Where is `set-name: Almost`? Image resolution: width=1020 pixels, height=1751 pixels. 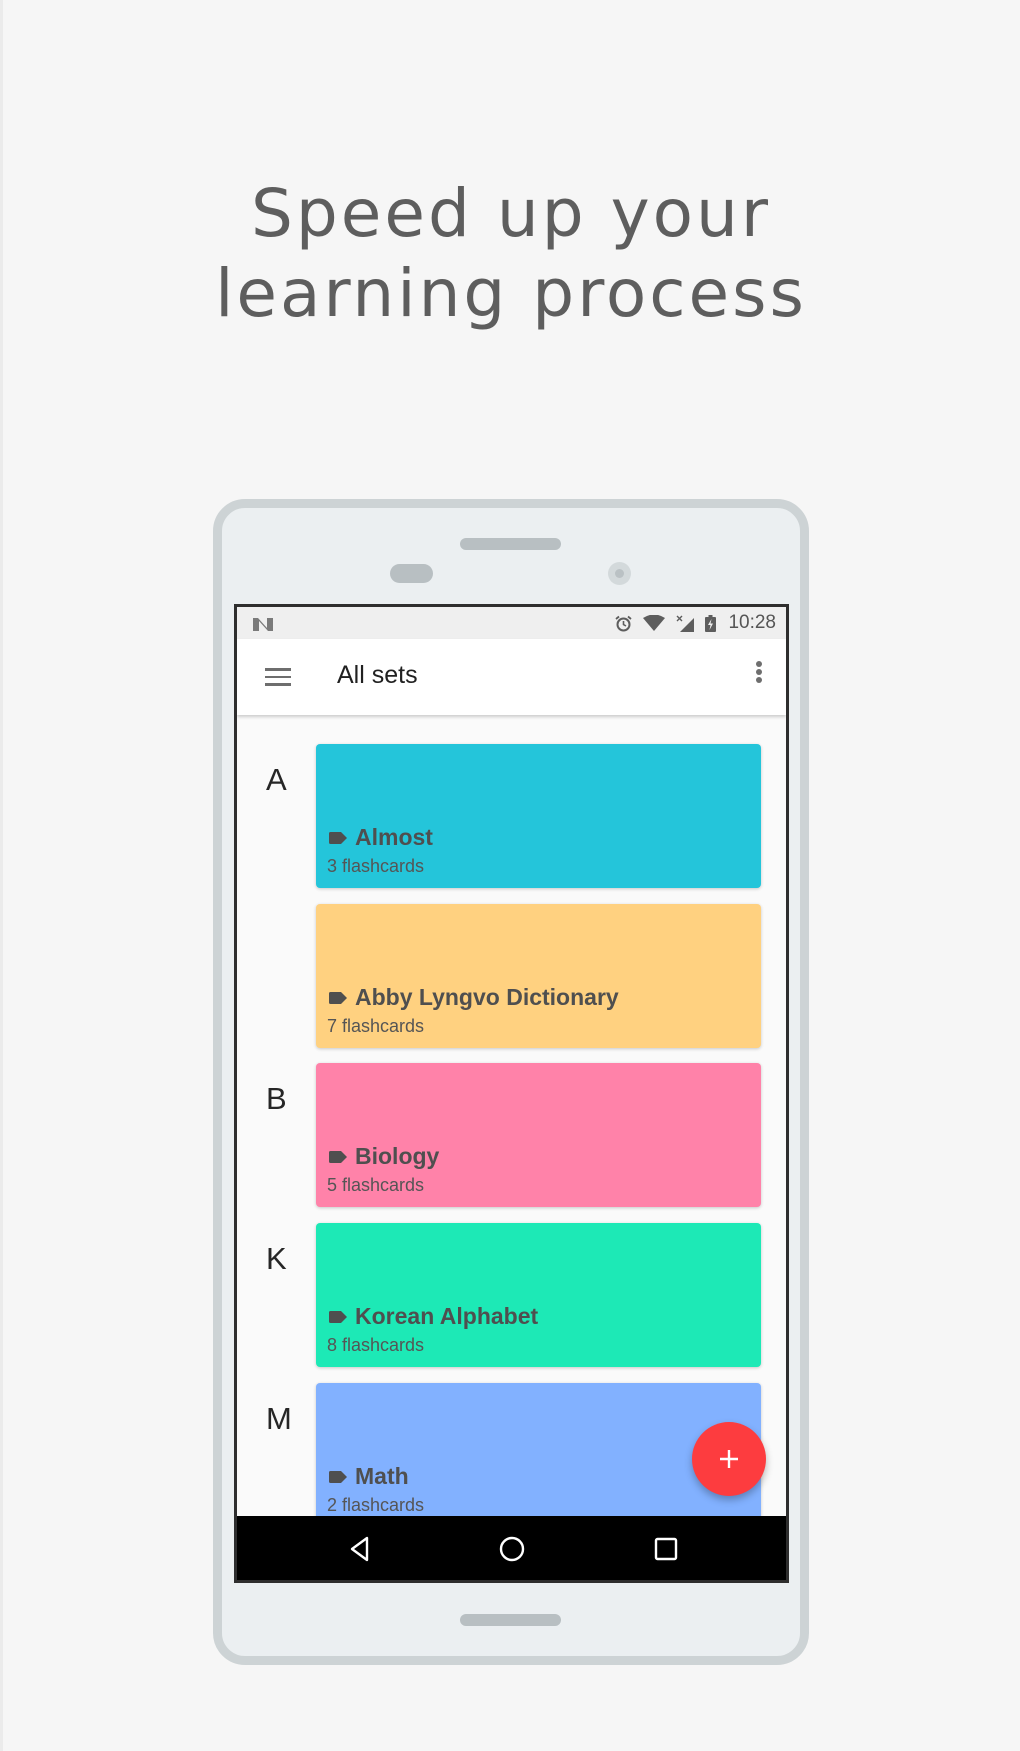 set-name: Almost is located at coordinates (394, 837).